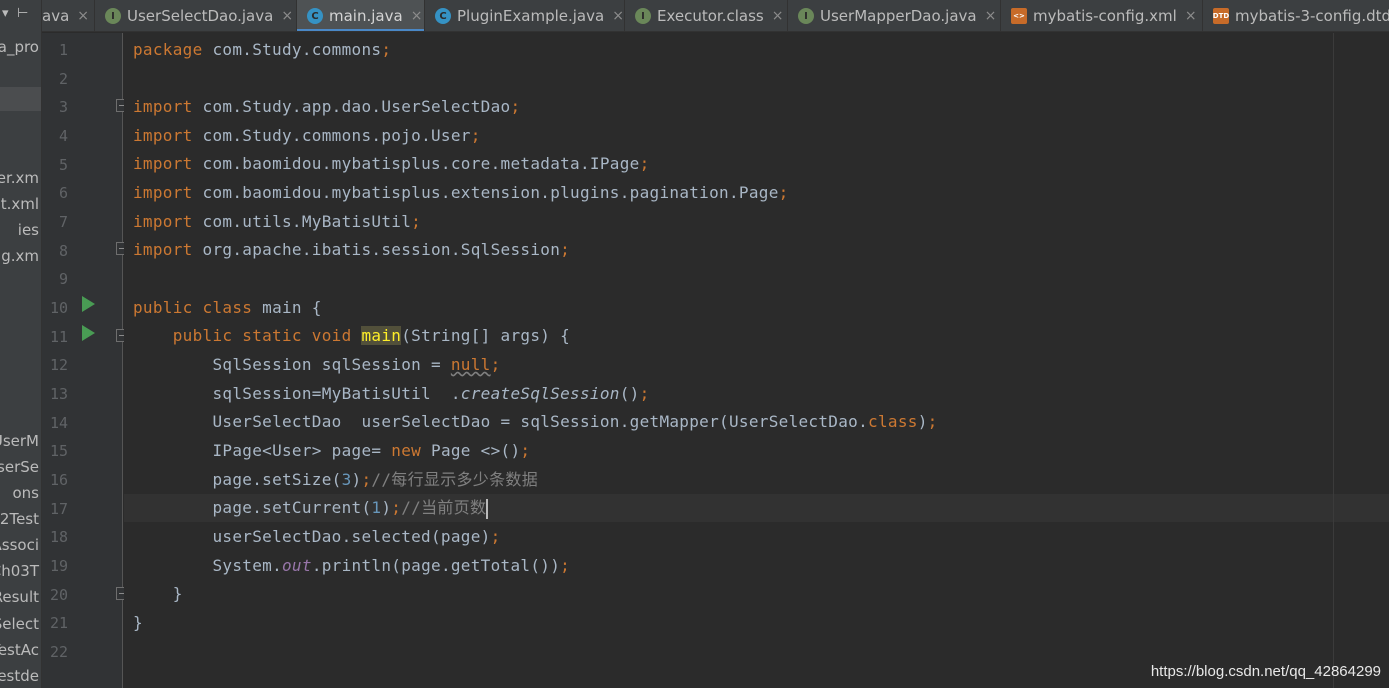 Image resolution: width=1389 pixels, height=688 pixels. Describe the element at coordinates (1333, 360) in the screenshot. I see `right-margin-guide` at that location.